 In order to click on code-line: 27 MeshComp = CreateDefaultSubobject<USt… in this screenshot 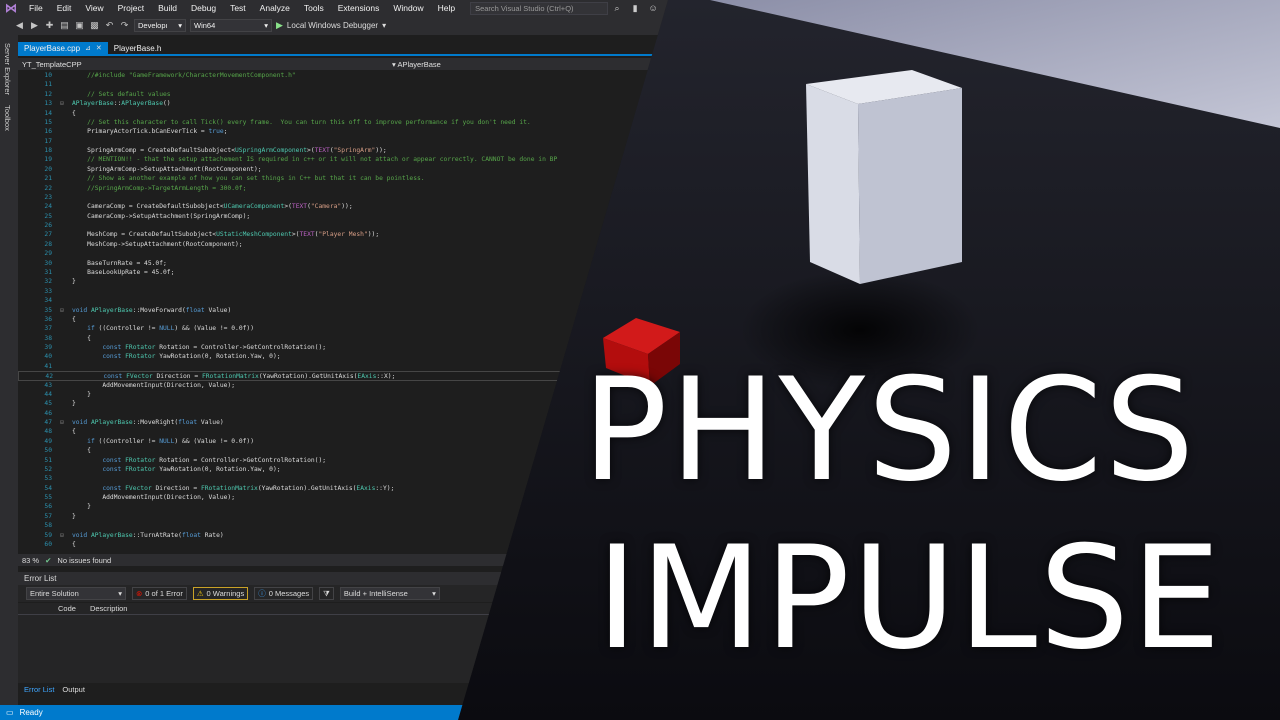, I will do `click(338, 234)`.